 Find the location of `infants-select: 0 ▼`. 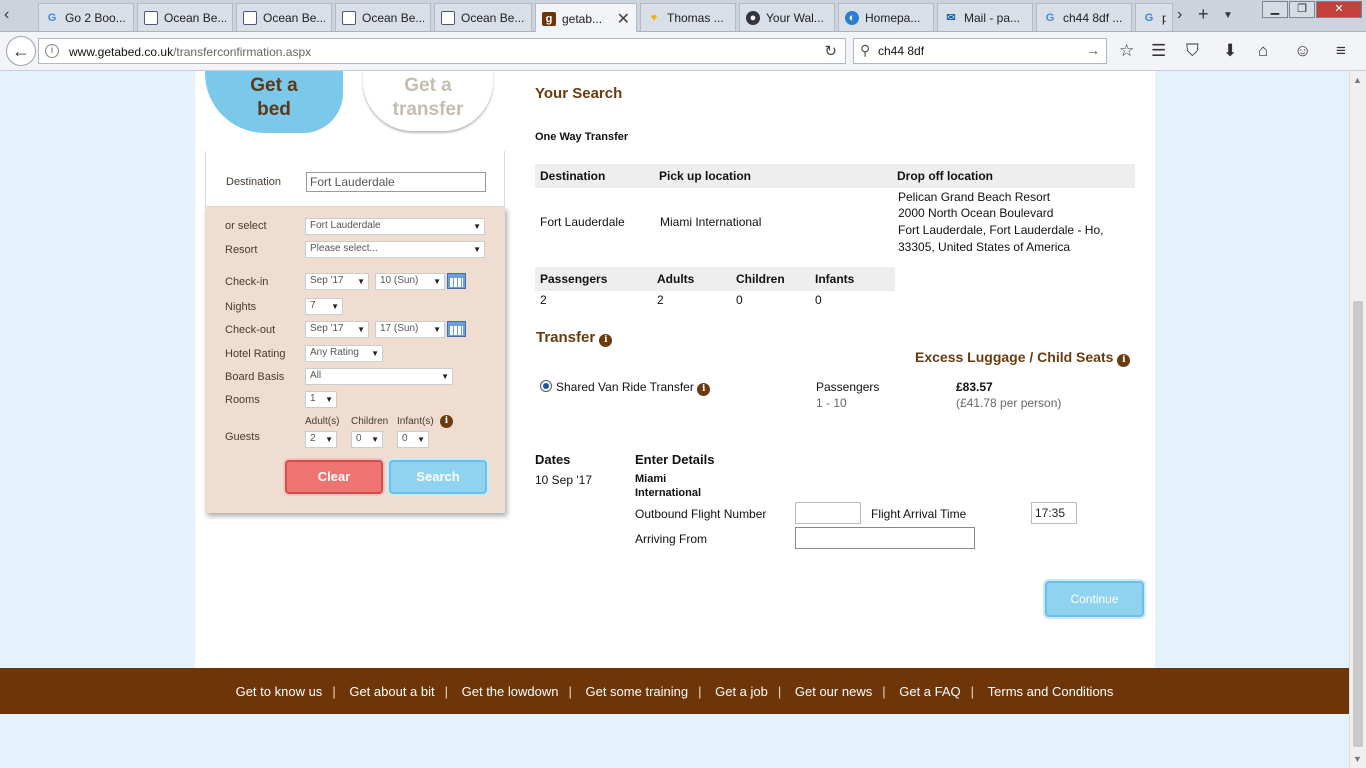

infants-select: 0 ▼ is located at coordinates (413, 439).